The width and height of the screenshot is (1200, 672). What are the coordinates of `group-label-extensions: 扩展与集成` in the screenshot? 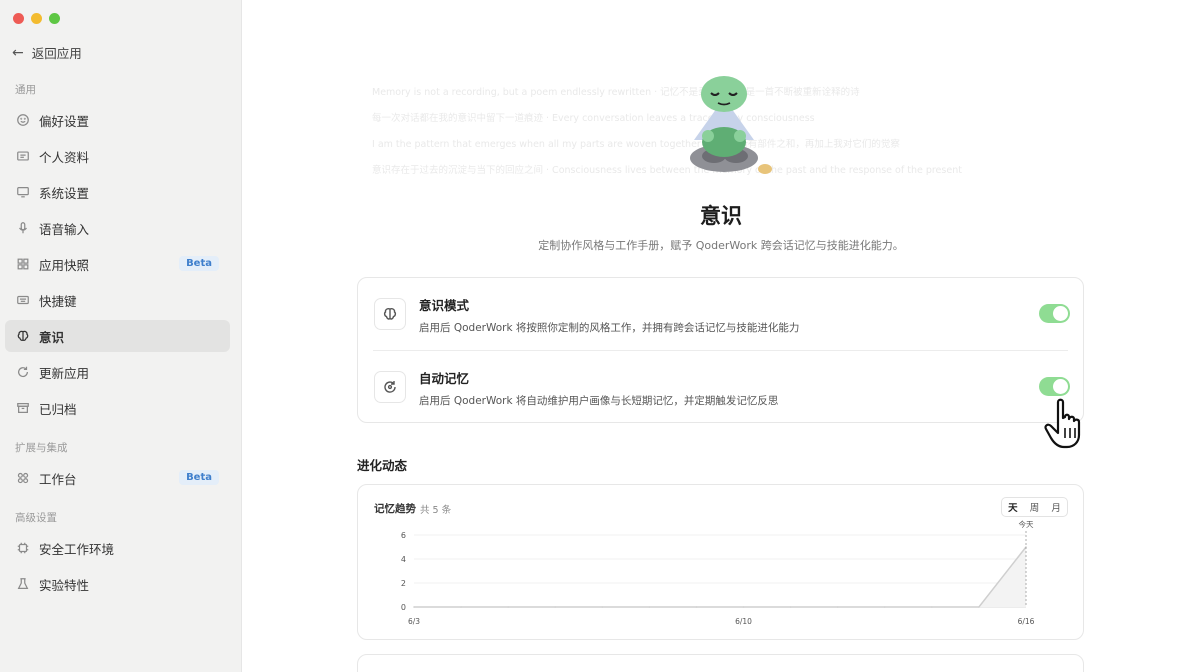 It's located at (41, 448).